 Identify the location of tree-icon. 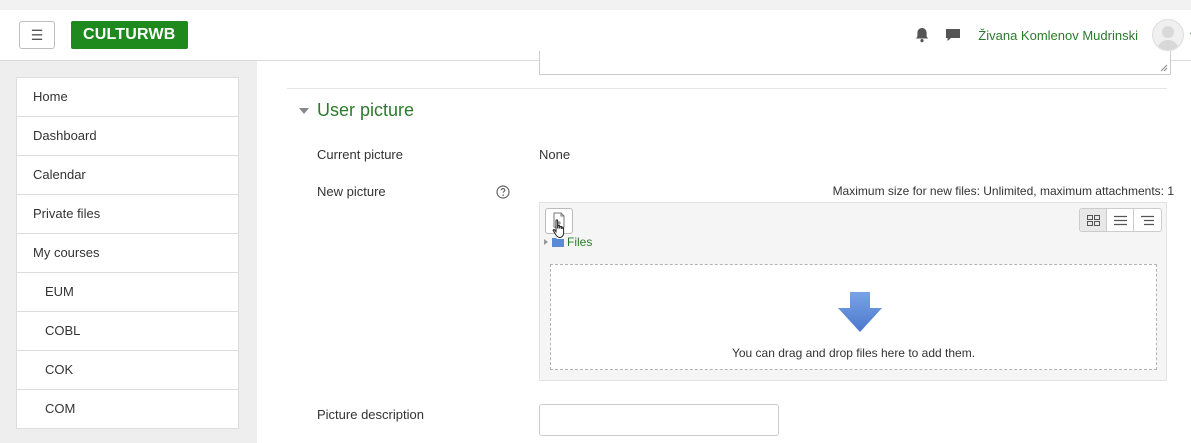
(1147, 220).